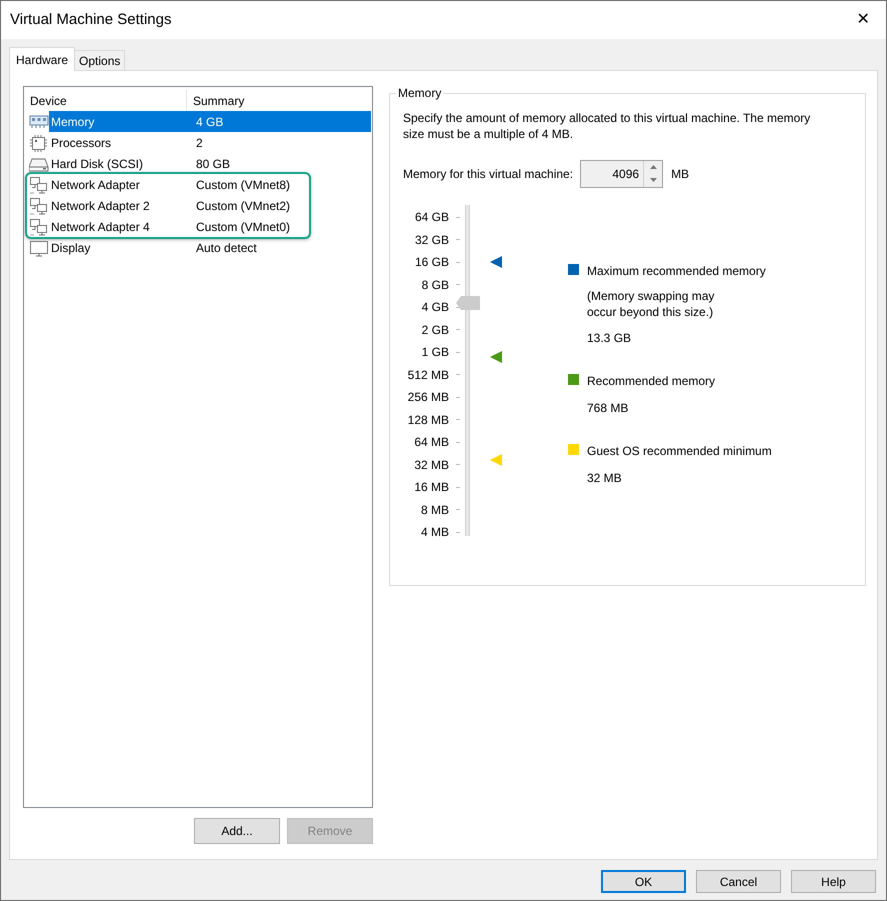  Describe the element at coordinates (95, 185) in the screenshot. I see `device-name: Network Adapter` at that location.